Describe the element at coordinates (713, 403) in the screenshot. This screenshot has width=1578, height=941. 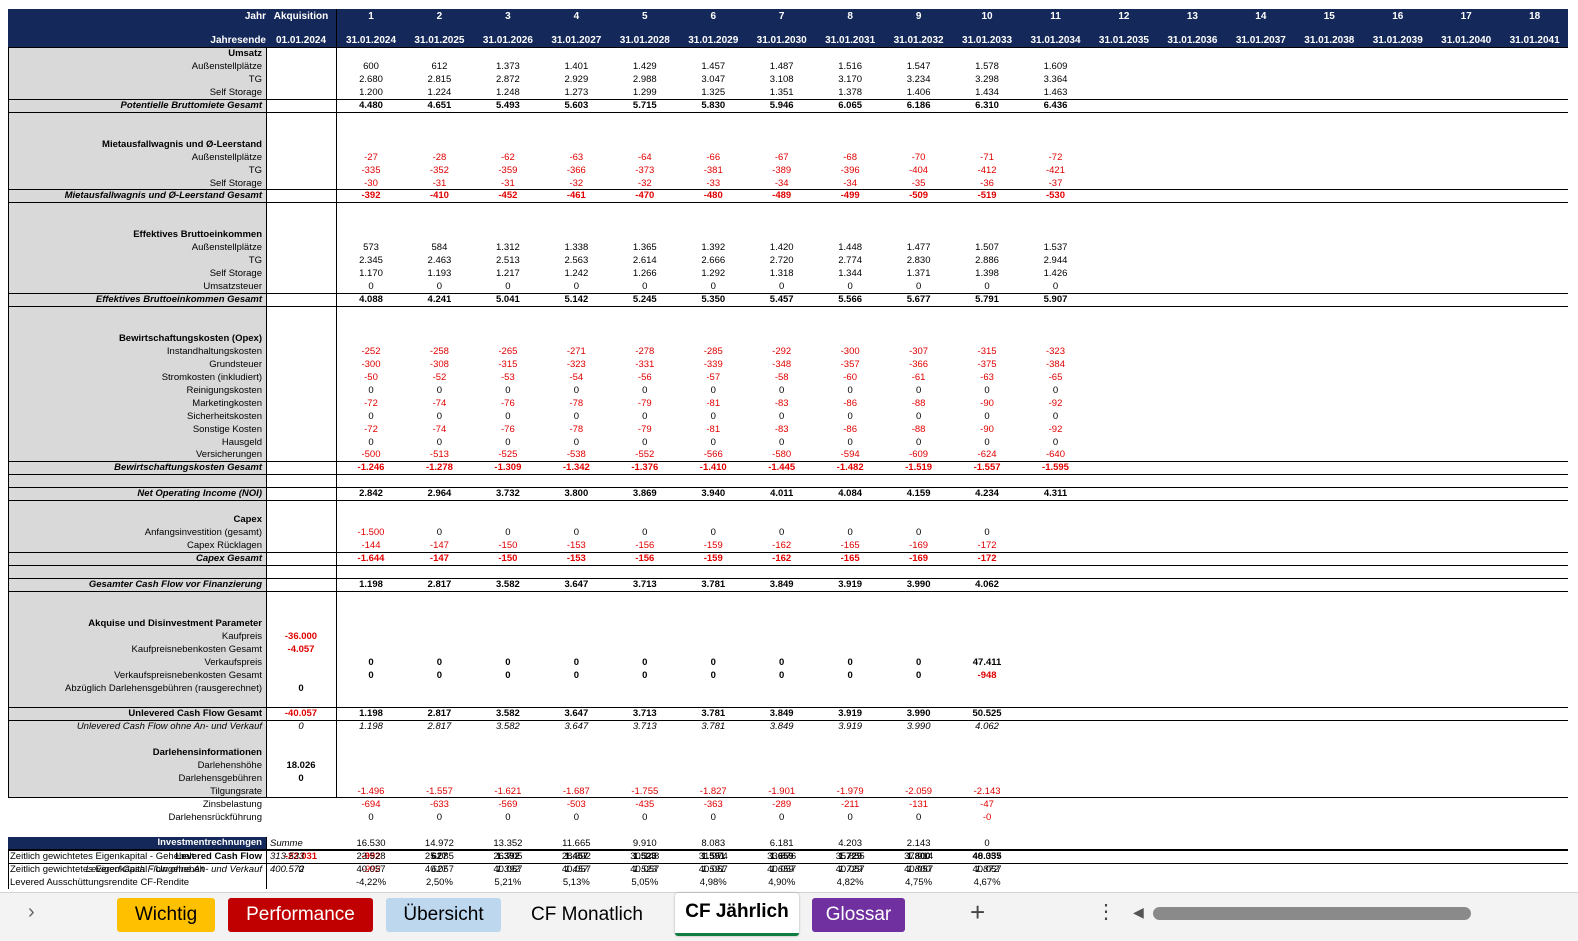
I see `value-cell: -81` at that location.